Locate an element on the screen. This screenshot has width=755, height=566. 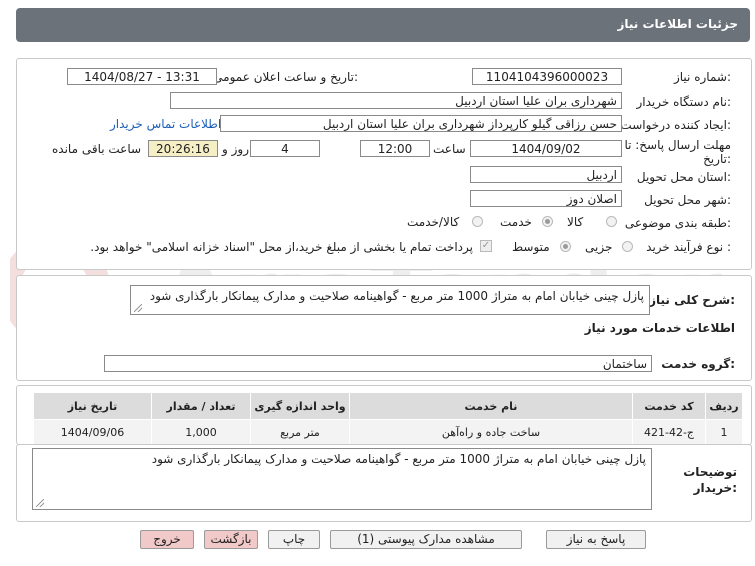
buyer-notes-label-2: خریدار: is located at coordinates (715, 488).